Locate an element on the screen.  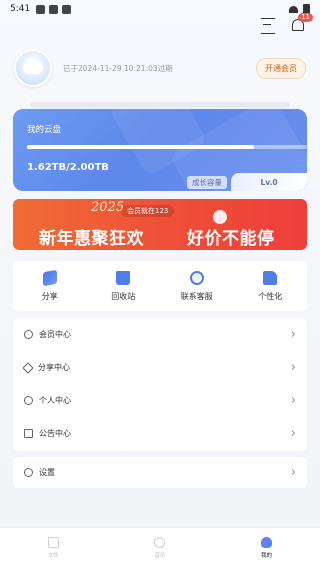
nav-label: 音乐 is located at coordinates (160, 556).